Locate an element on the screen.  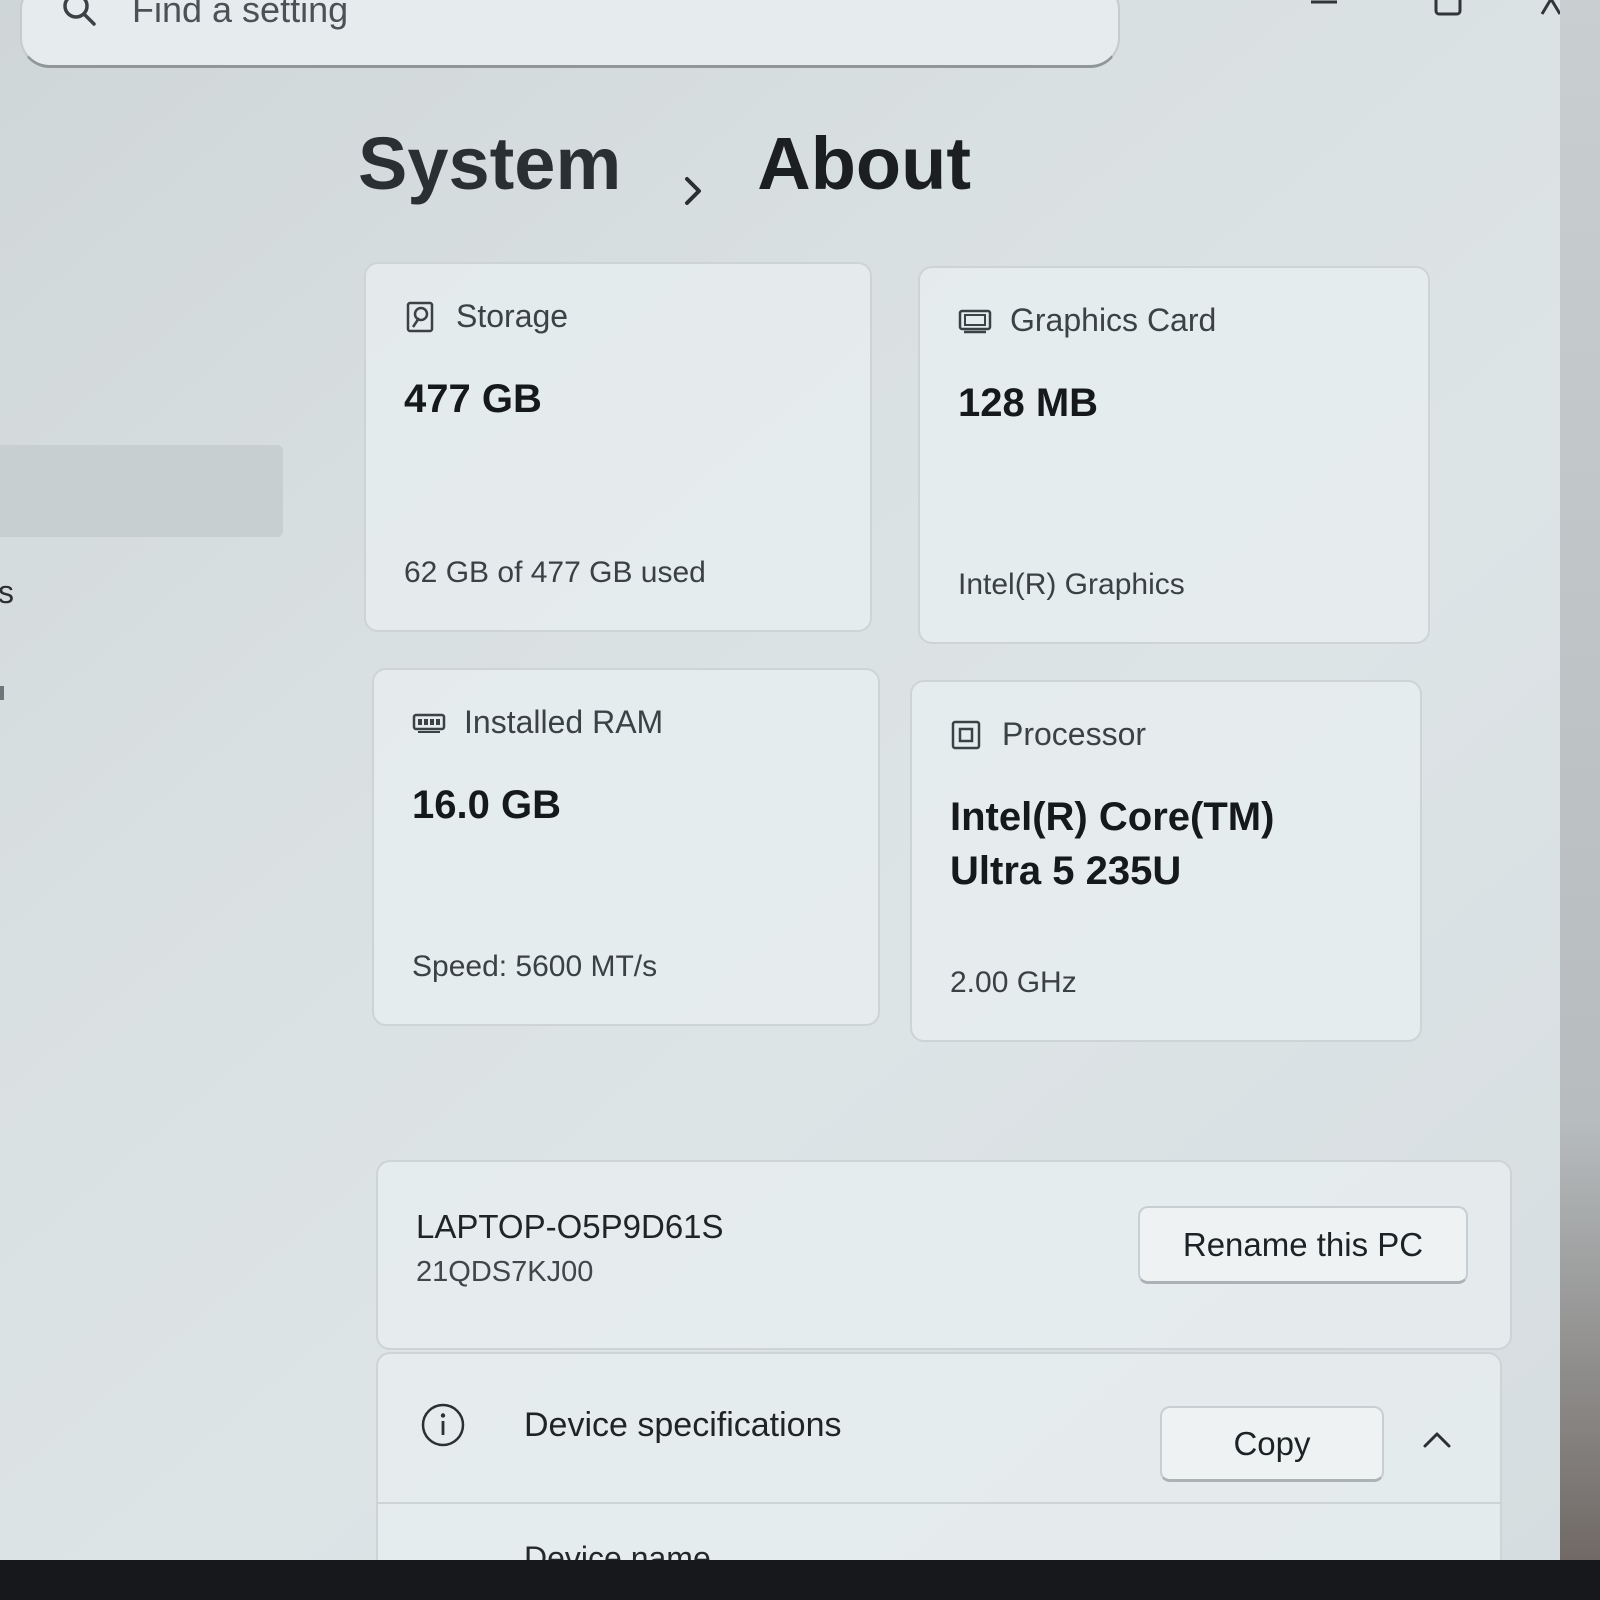
graphics-adapter-name: Intel(R) Graphics is located at coordinates (1071, 584).